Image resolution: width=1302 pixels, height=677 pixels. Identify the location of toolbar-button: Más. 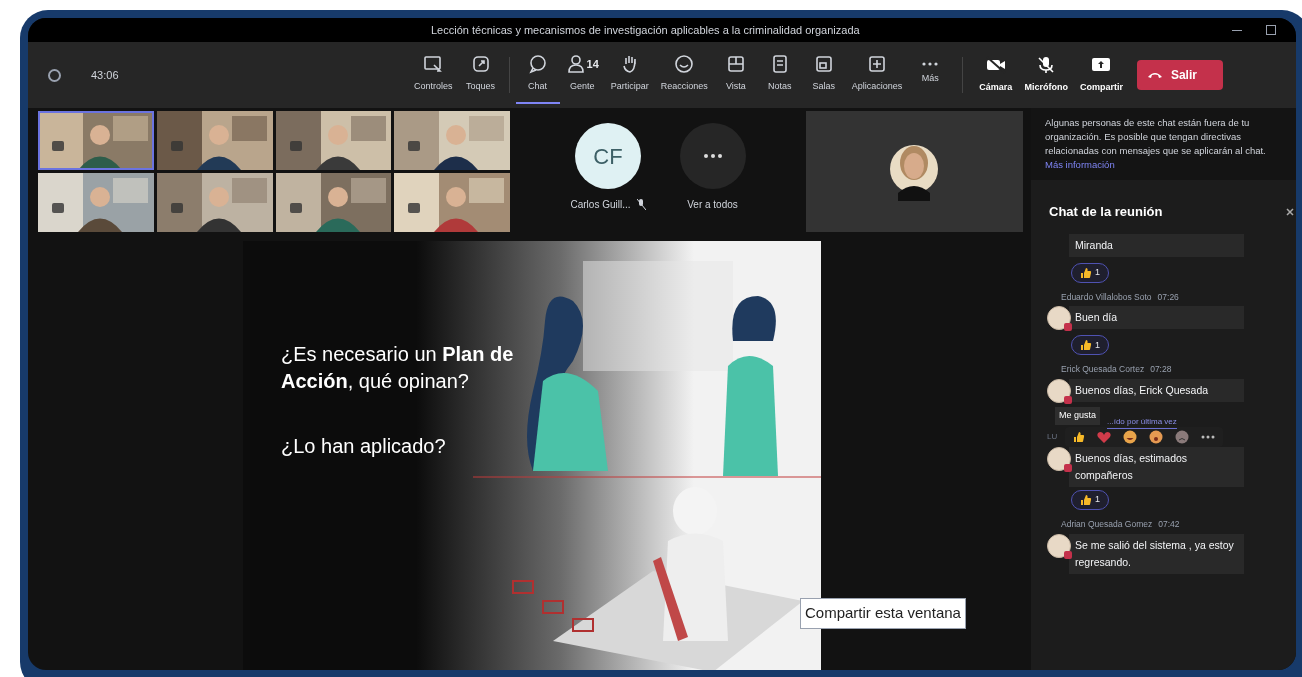
(930, 75).